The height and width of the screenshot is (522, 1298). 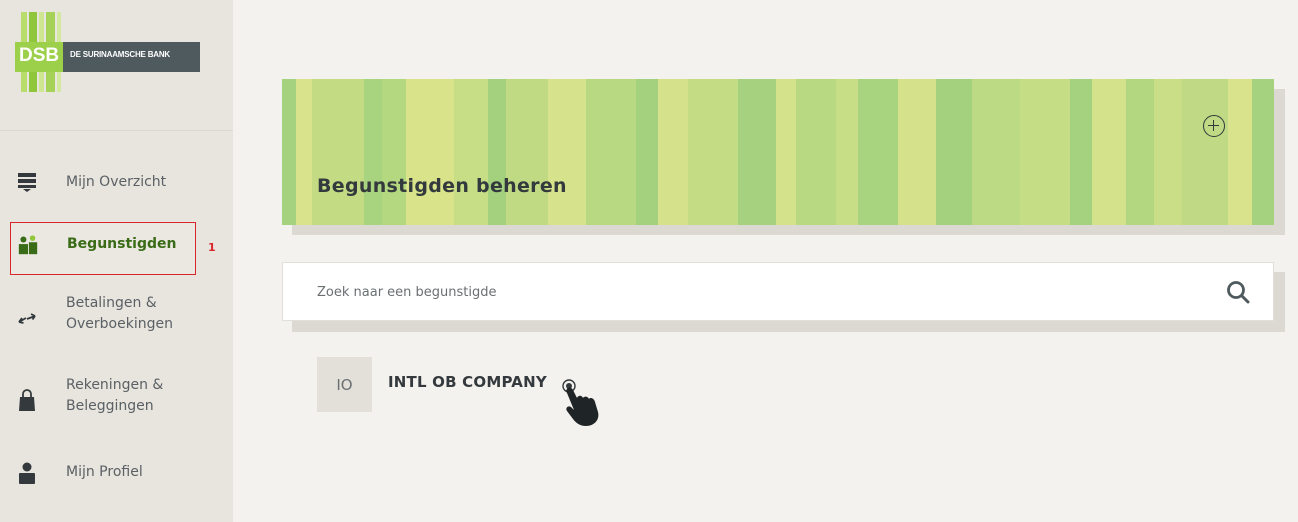 What do you see at coordinates (115, 395) in the screenshot?
I see `sidebar-item-label: Rekeningen & Beleggingen` at bounding box center [115, 395].